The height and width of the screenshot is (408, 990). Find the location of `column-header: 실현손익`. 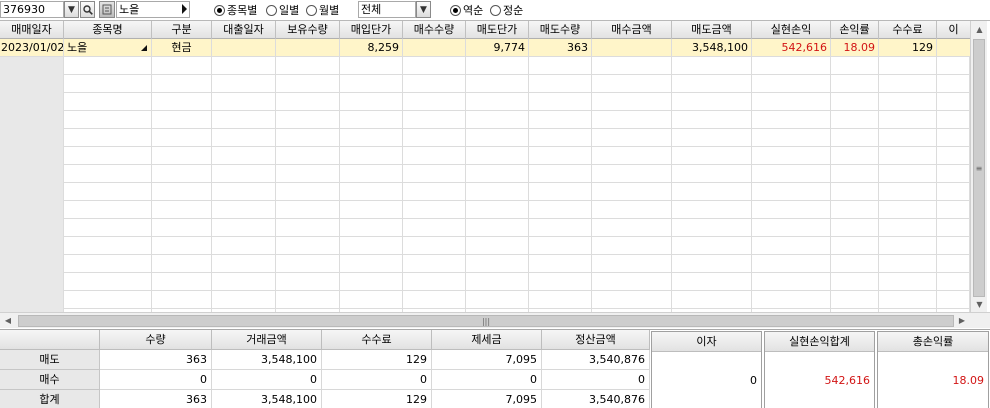

column-header: 실현손익 is located at coordinates (791, 30).